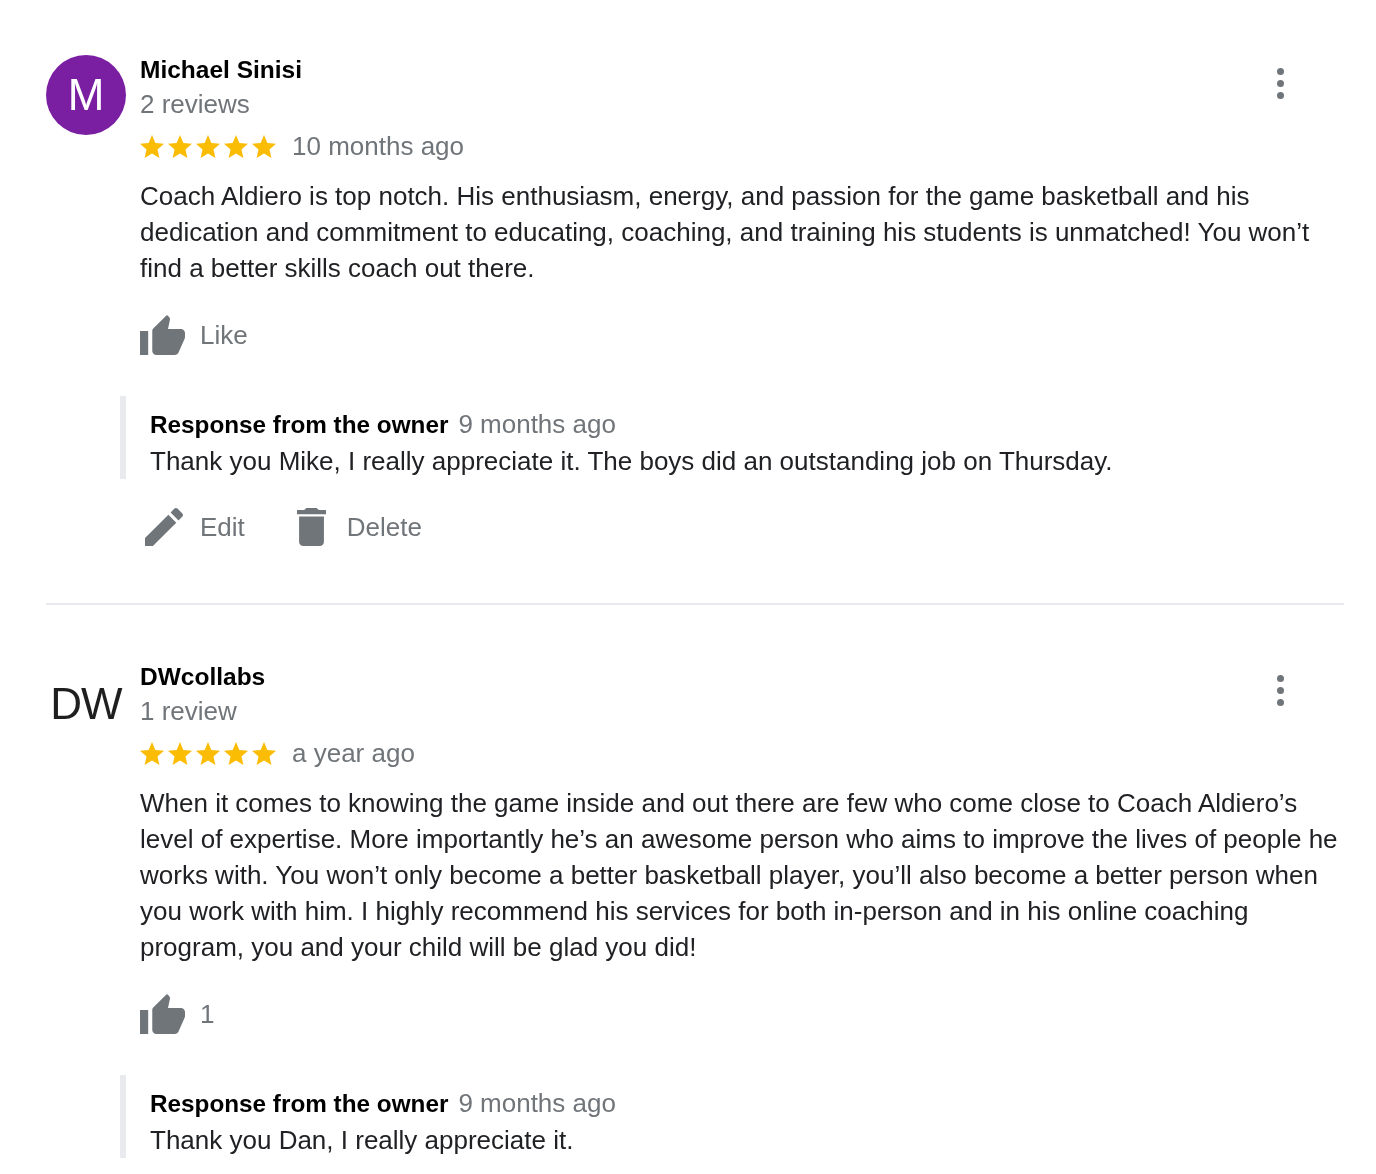  Describe the element at coordinates (311, 527) in the screenshot. I see `trash-icon` at that location.